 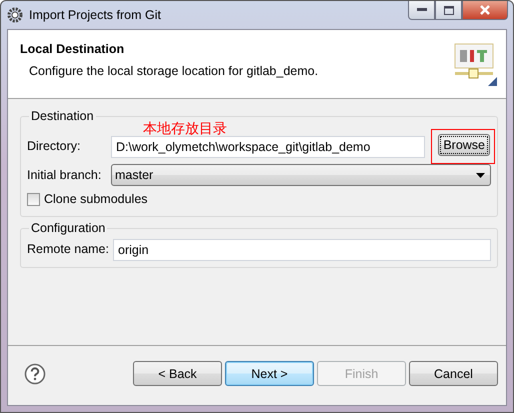 I want to click on page-description: Configure the local storage location for gitlab_demo., so click(x=173, y=71).